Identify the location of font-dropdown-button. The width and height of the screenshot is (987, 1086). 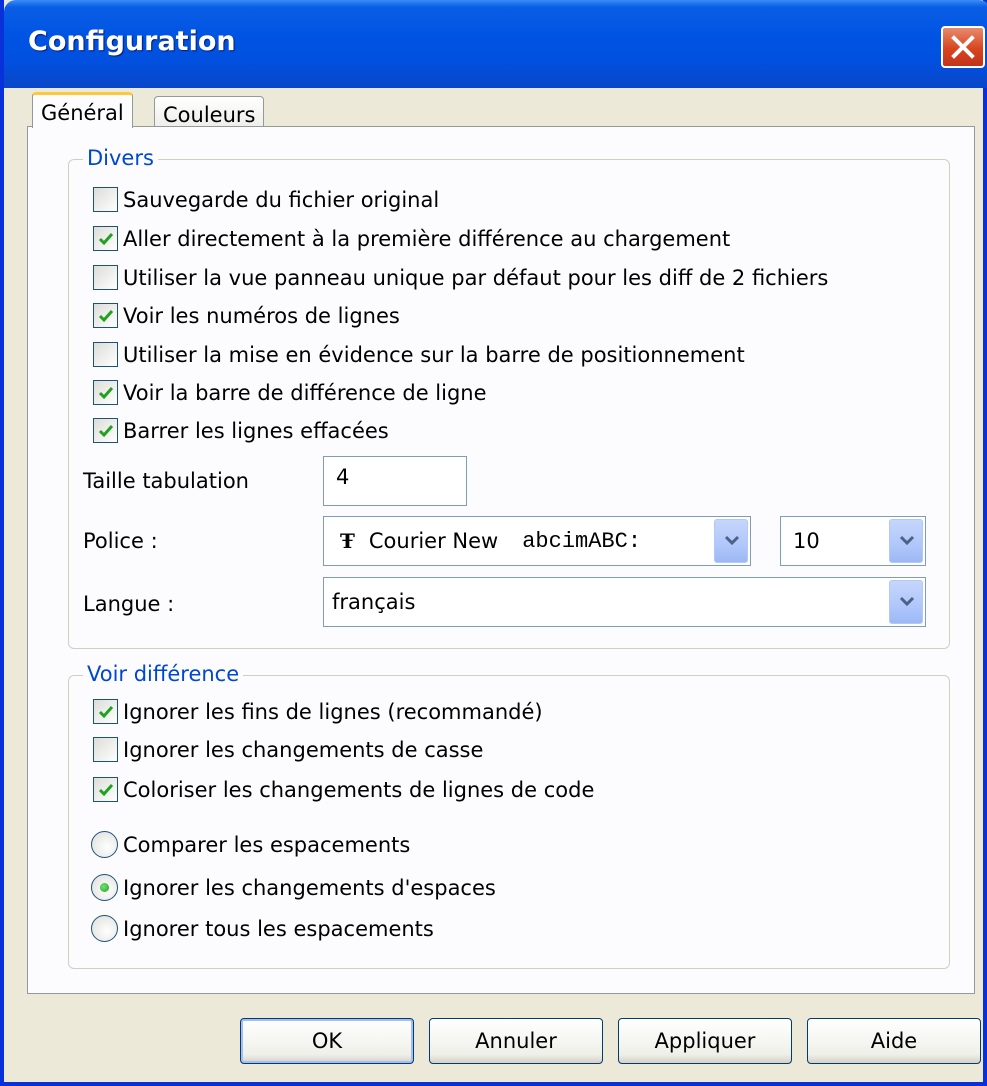
(731, 541).